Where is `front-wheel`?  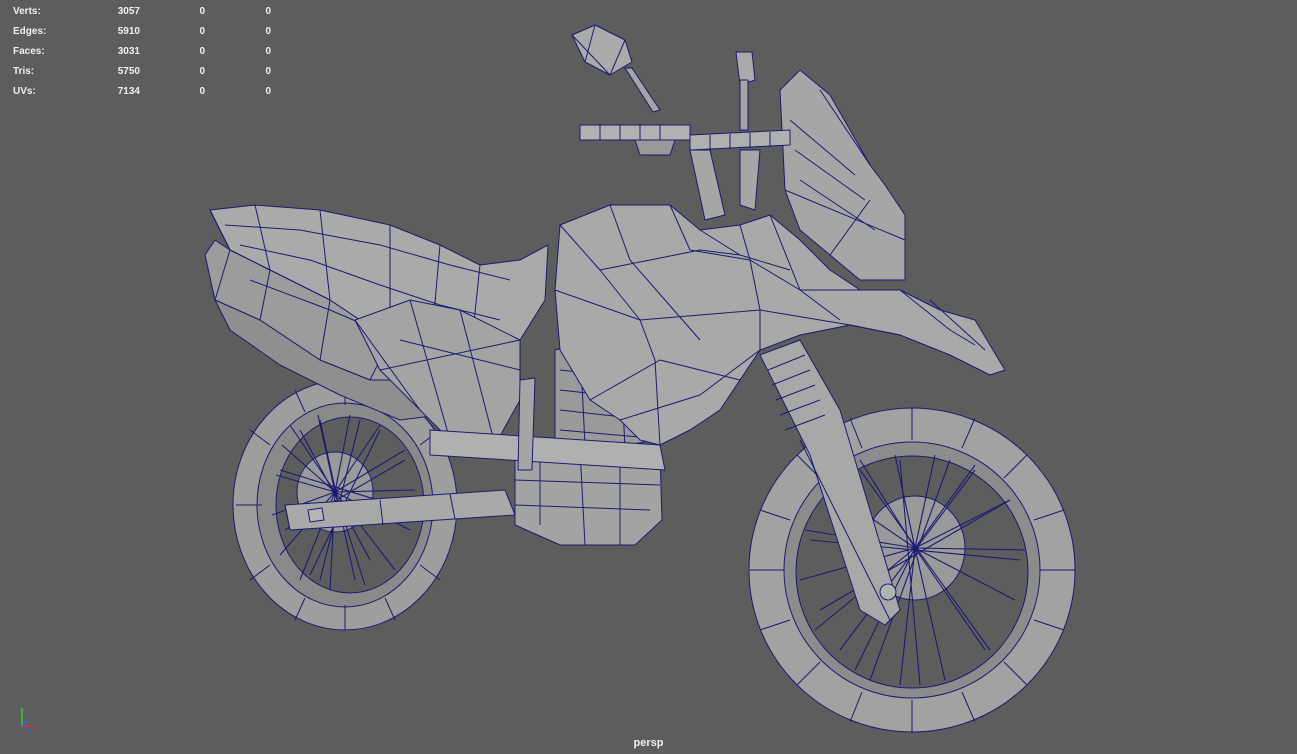
front-wheel is located at coordinates (912, 570).